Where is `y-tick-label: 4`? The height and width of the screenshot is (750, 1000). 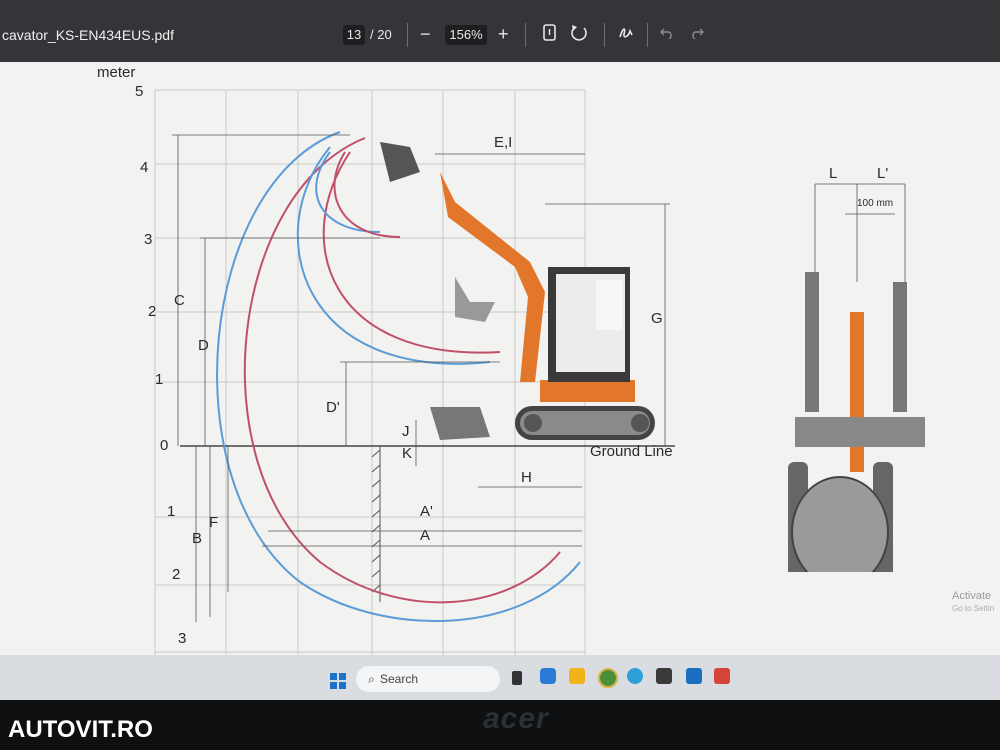 y-tick-label: 4 is located at coordinates (144, 167).